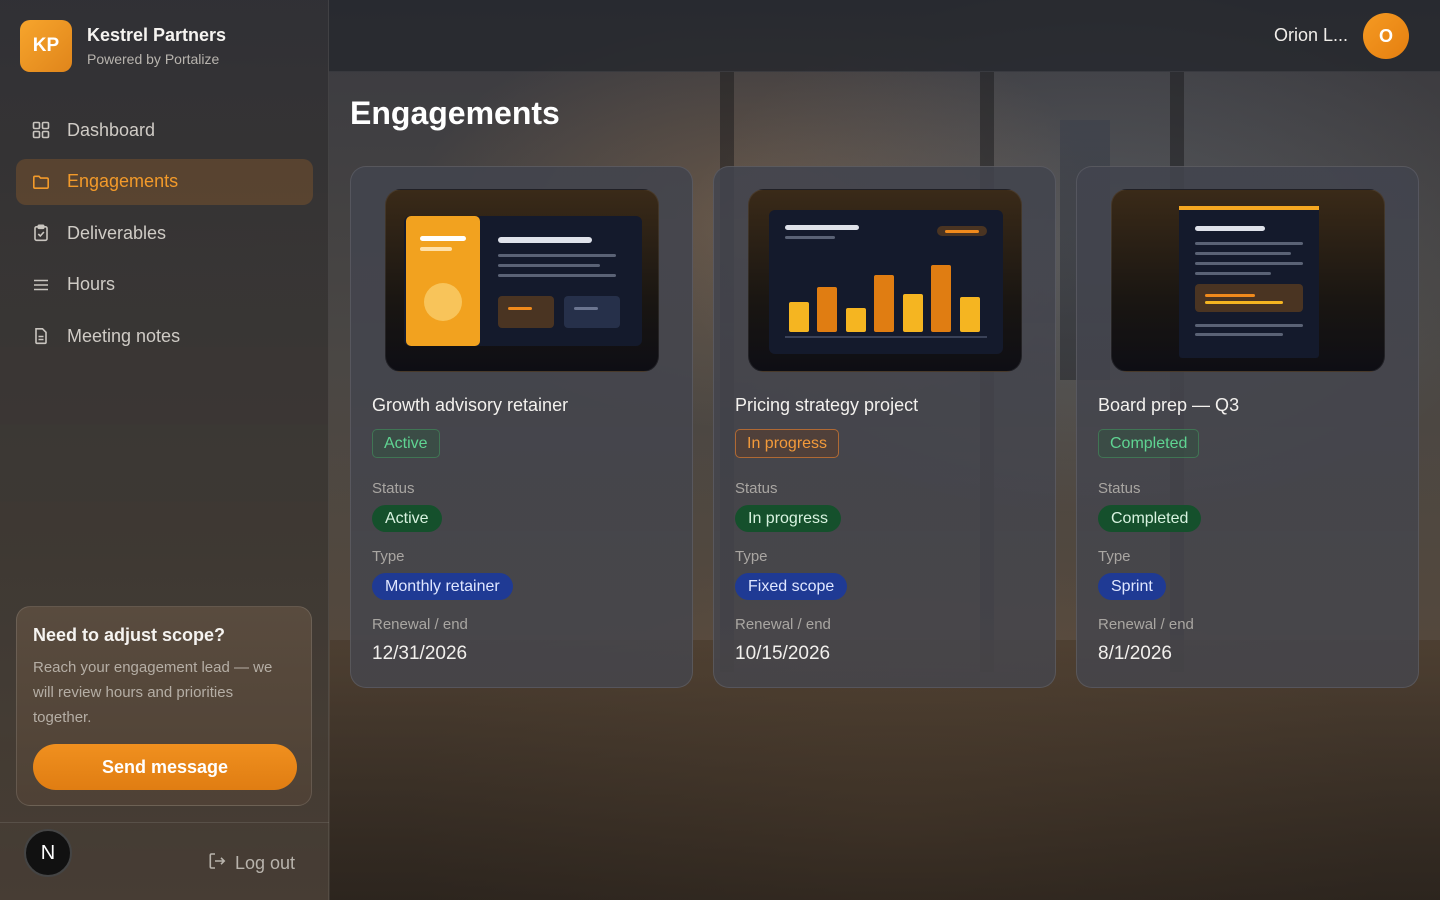 The width and height of the screenshot is (1440, 900). What do you see at coordinates (1169, 405) in the screenshot?
I see `card-title: Board prep — Q3` at bounding box center [1169, 405].